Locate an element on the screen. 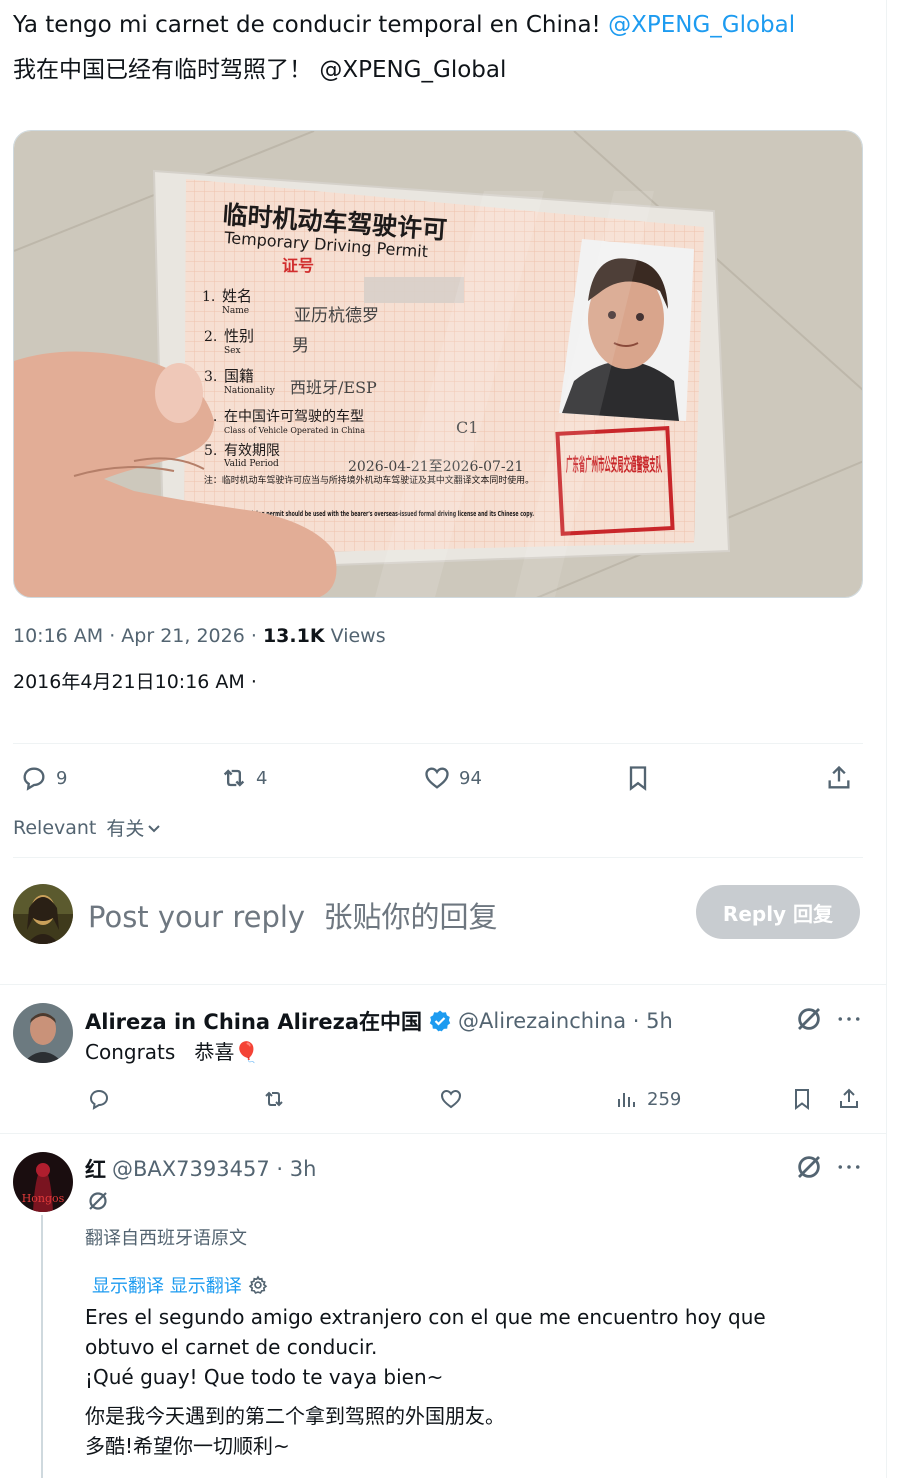 This screenshot has height=1478, width=900. reply1-retweet-action is located at coordinates (274, 1099).